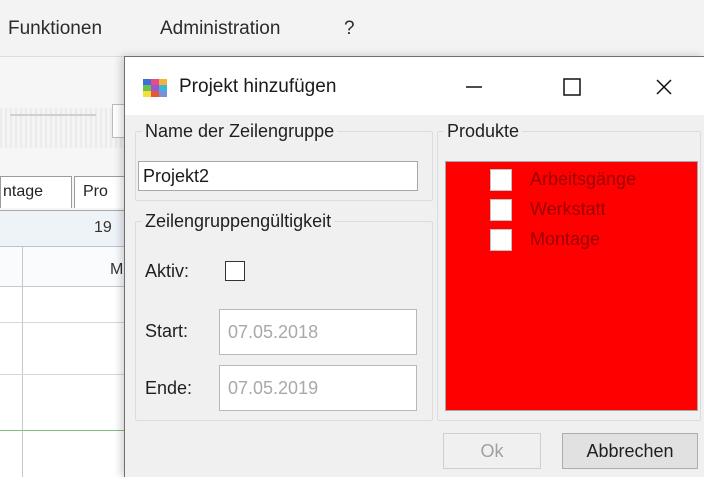 This screenshot has height=477, width=704. What do you see at coordinates (235, 271) in the screenshot?
I see `active-checkbox` at bounding box center [235, 271].